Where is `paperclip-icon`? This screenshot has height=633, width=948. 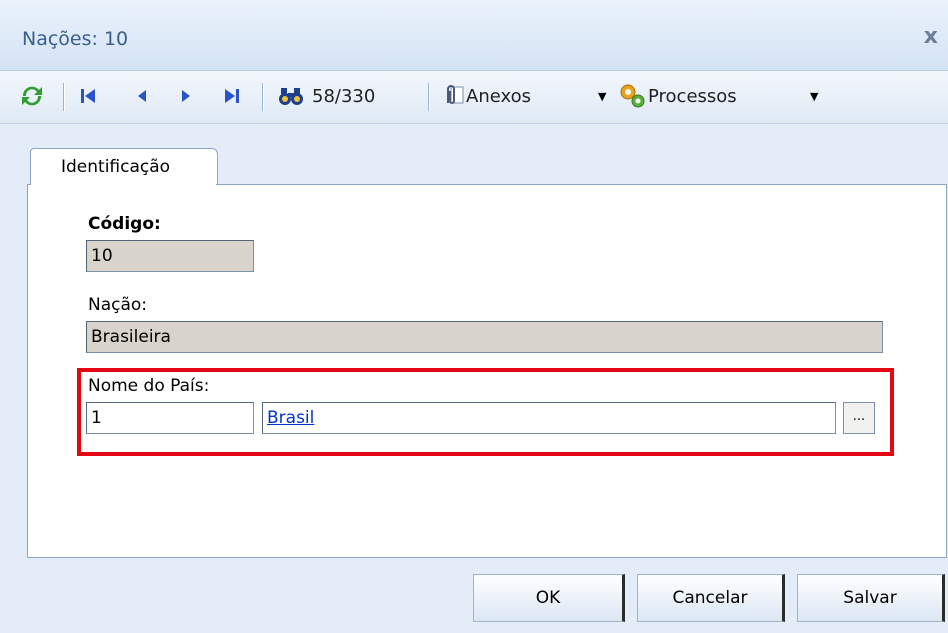
paperclip-icon is located at coordinates (455, 94).